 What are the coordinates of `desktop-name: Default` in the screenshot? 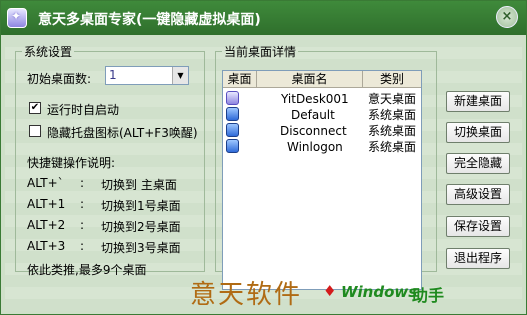 It's located at (313, 115).